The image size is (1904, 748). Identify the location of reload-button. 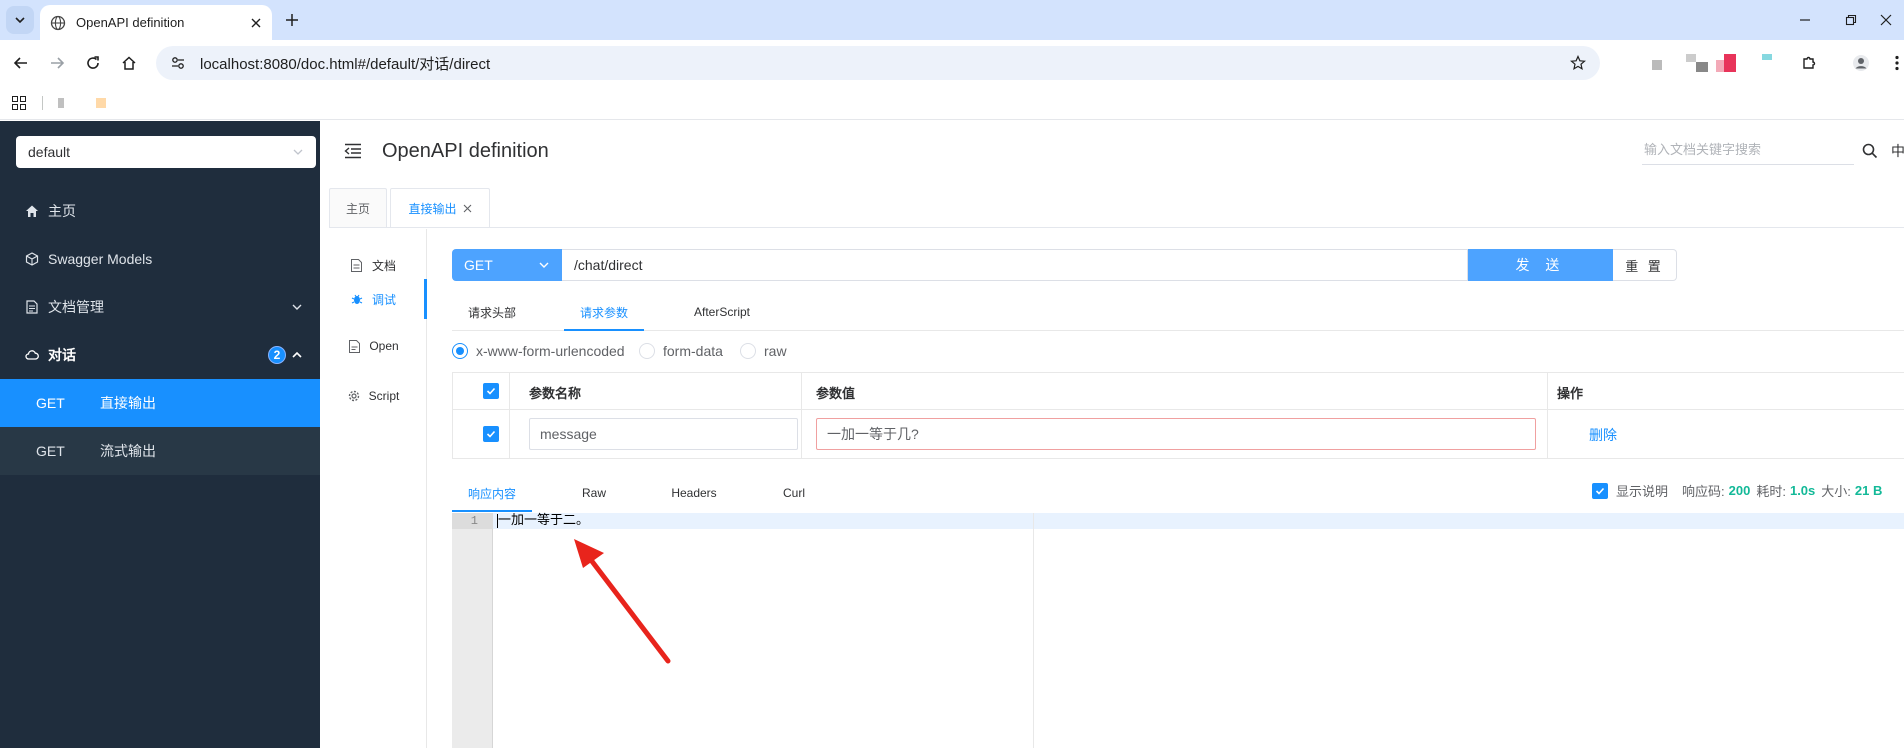
(93, 63).